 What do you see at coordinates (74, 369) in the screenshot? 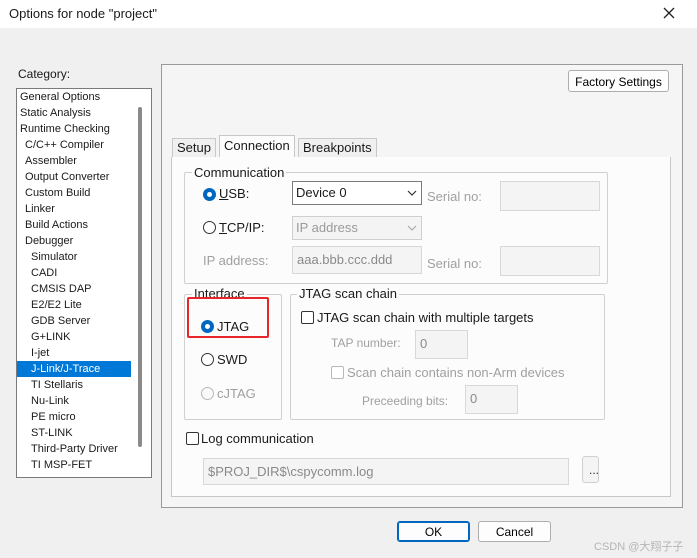
I see `category-item: J-Link/J-Trace` at bounding box center [74, 369].